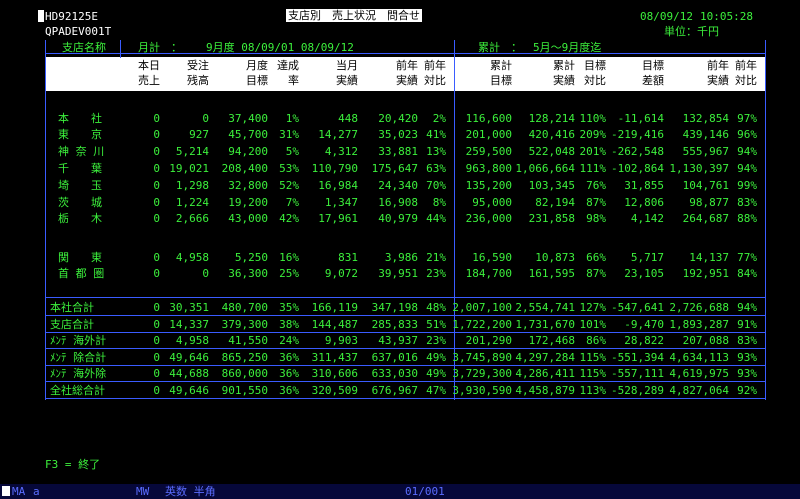 The image size is (800, 499). What do you see at coordinates (334, 373) in the screenshot?
I see `total-row-cell: 310,606` at bounding box center [334, 373].